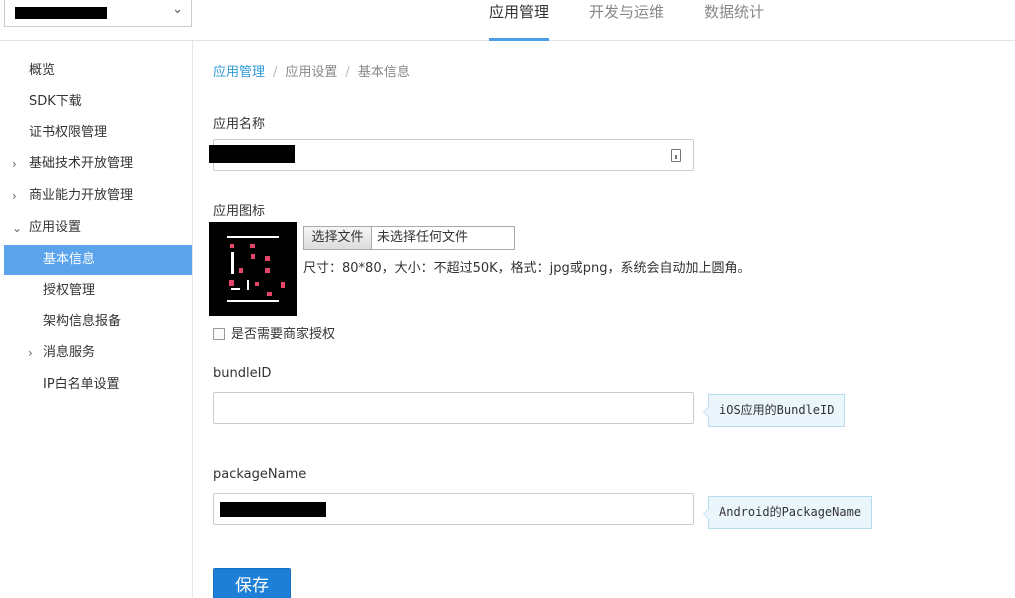 The image size is (1015, 598). Describe the element at coordinates (519, 20) in the screenshot. I see `tab-app-management: 应用管理` at that location.